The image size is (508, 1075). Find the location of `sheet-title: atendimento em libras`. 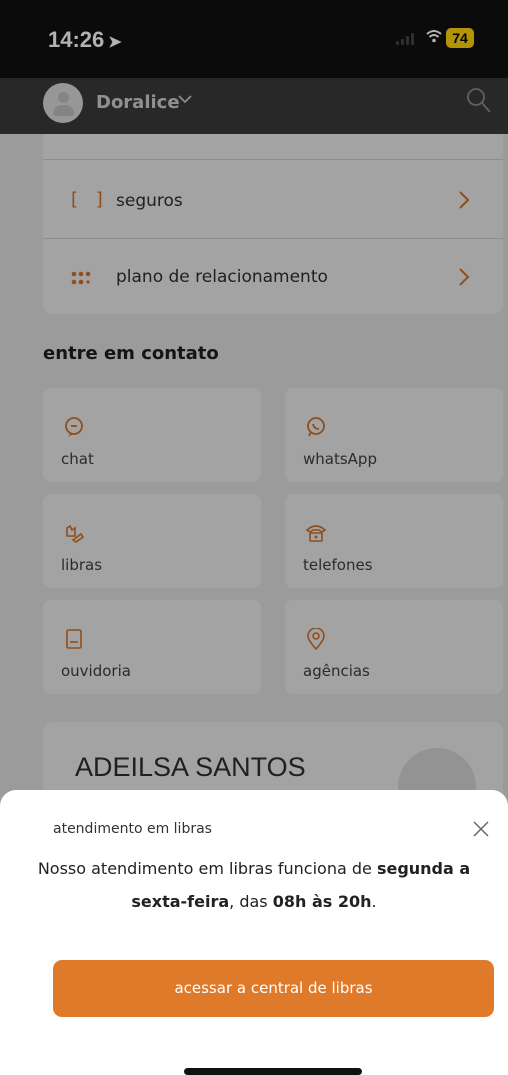

sheet-title: atendimento em libras is located at coordinates (132, 829).